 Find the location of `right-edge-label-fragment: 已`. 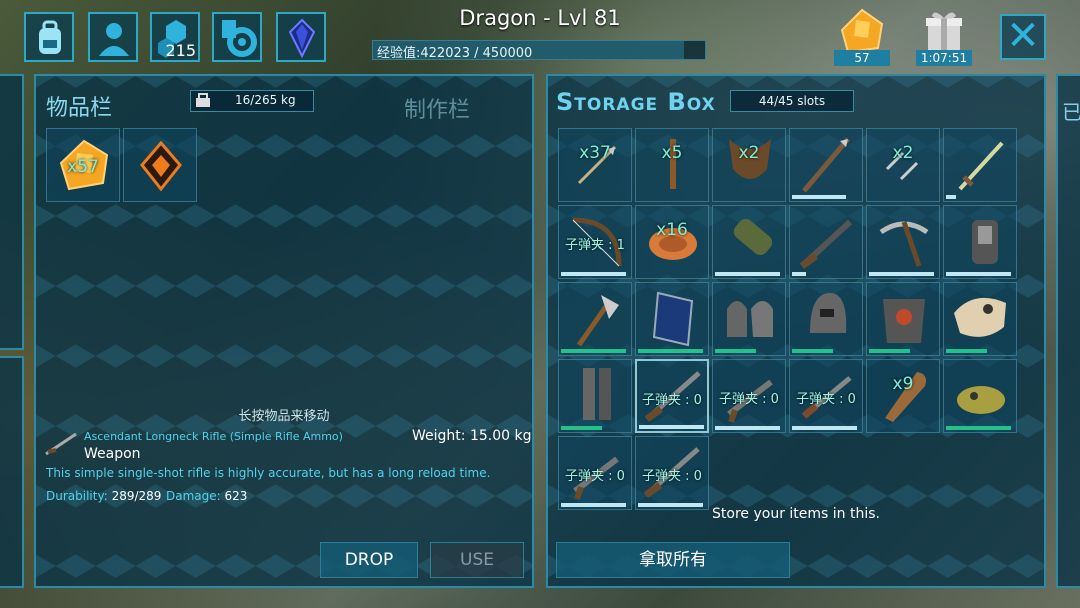

right-edge-label-fragment: 已 is located at coordinates (1071, 112).